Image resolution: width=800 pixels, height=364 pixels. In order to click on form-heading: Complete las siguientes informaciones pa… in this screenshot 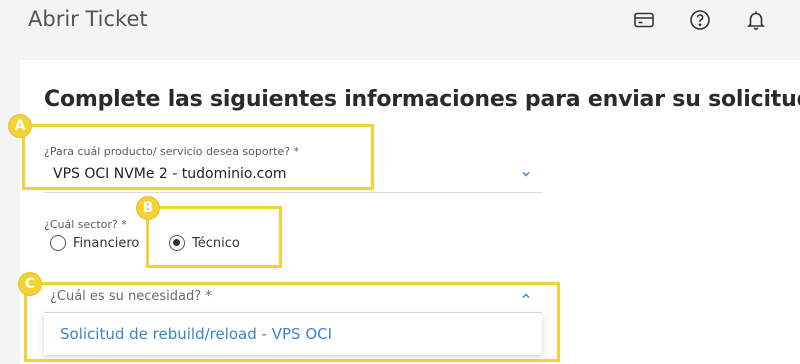, I will do `click(422, 99)`.